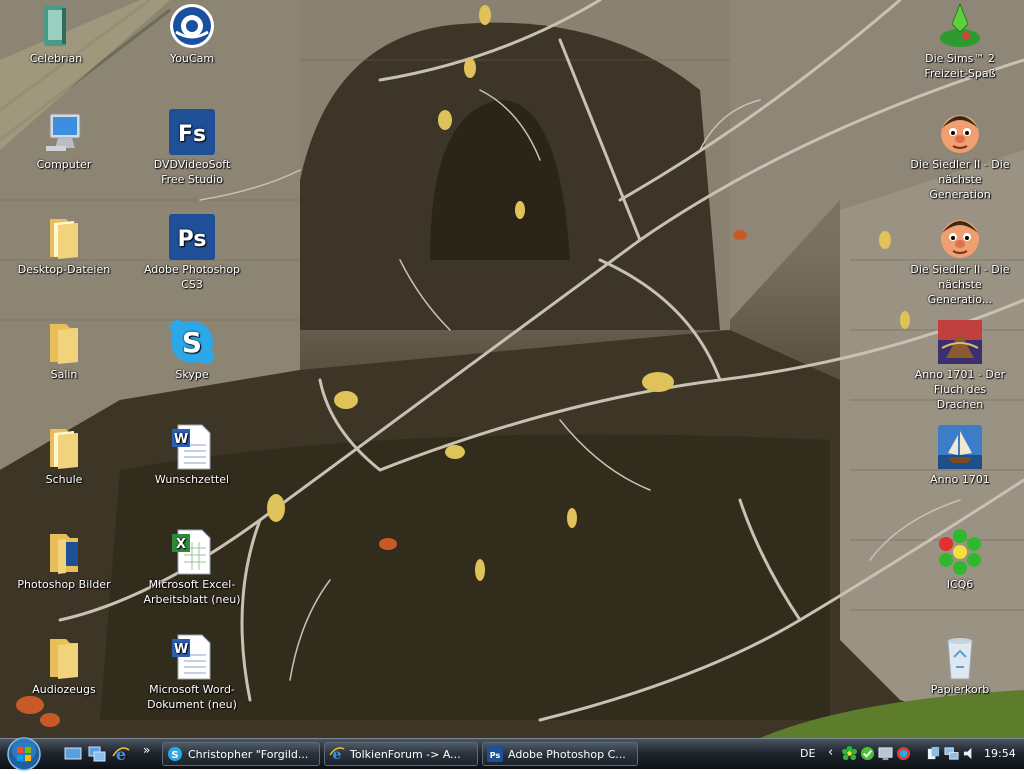 The width and height of the screenshot is (1024, 774). What do you see at coordinates (192, 374) in the screenshot?
I see `icon-label: Skype` at bounding box center [192, 374].